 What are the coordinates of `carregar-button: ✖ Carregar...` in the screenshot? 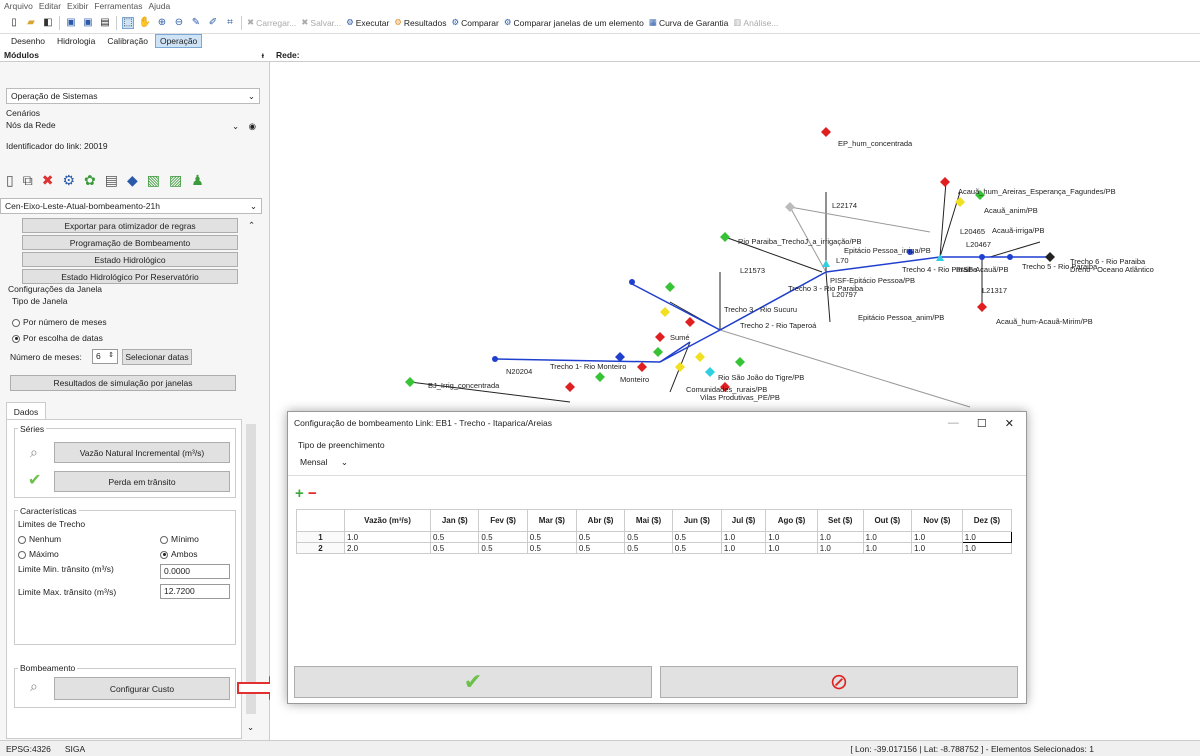 It's located at (271, 22).